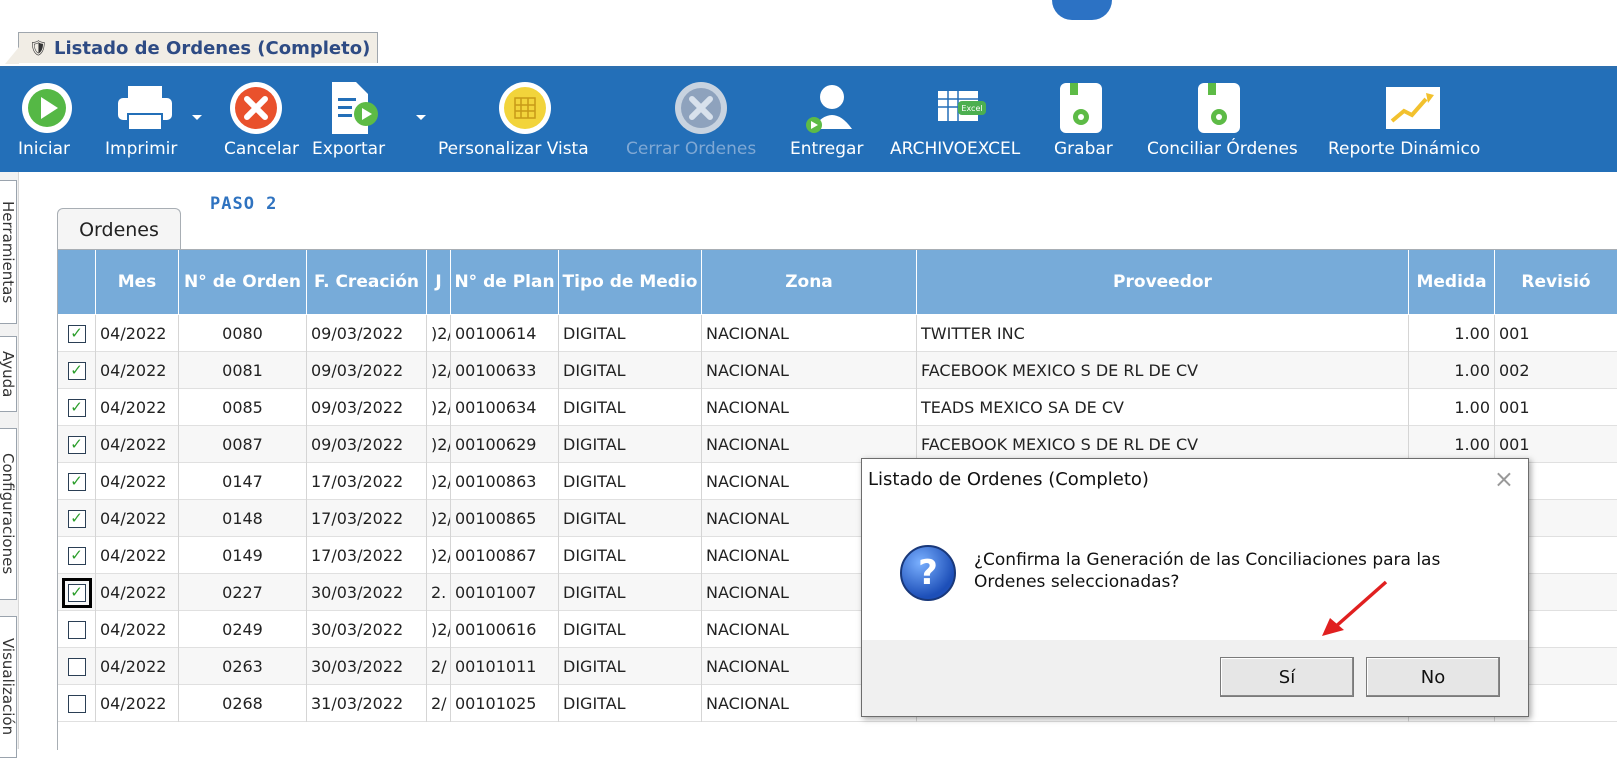 The width and height of the screenshot is (1617, 758). Describe the element at coordinates (8, 514) in the screenshot. I see `sidetab-configuraciones: Configuraciones` at that location.